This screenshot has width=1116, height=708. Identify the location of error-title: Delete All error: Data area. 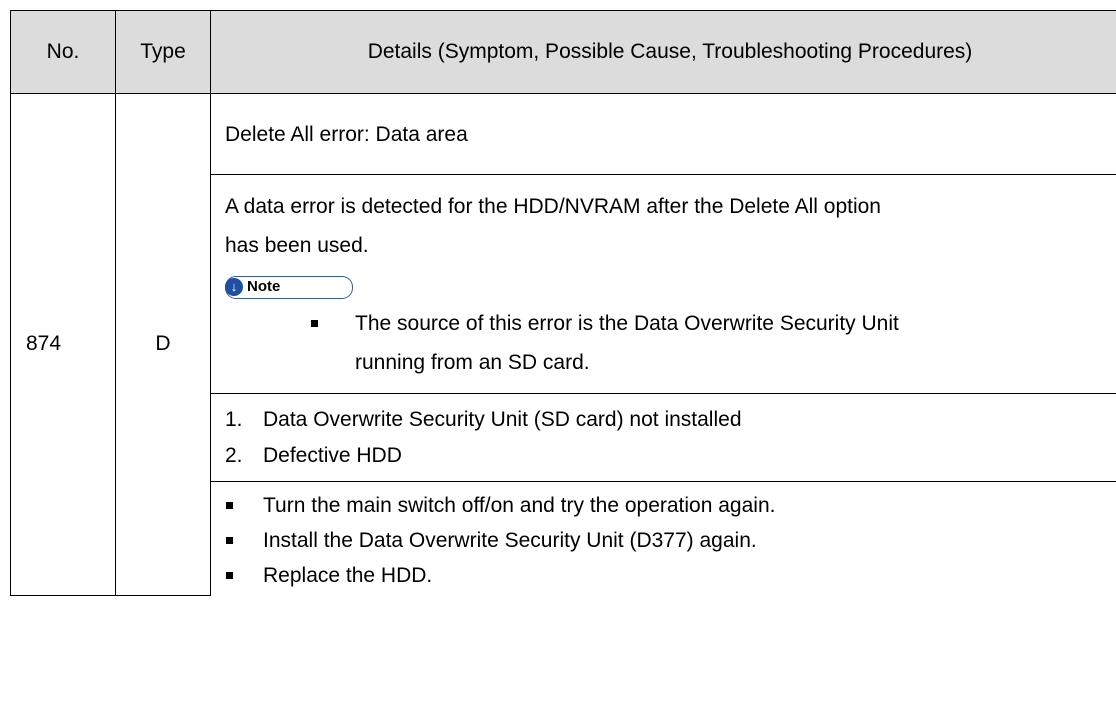
(663, 134).